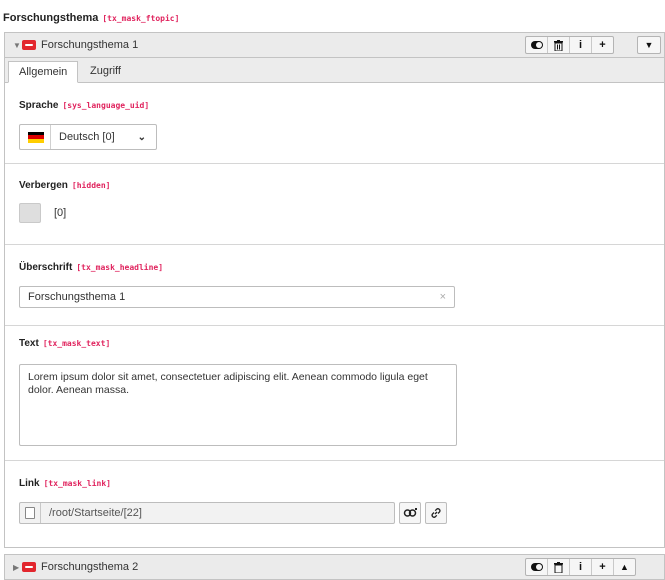 Image resolution: width=665 pixels, height=580 pixels. Describe the element at coordinates (76, 343) in the screenshot. I see `text-code: [tx_mask_text]` at that location.